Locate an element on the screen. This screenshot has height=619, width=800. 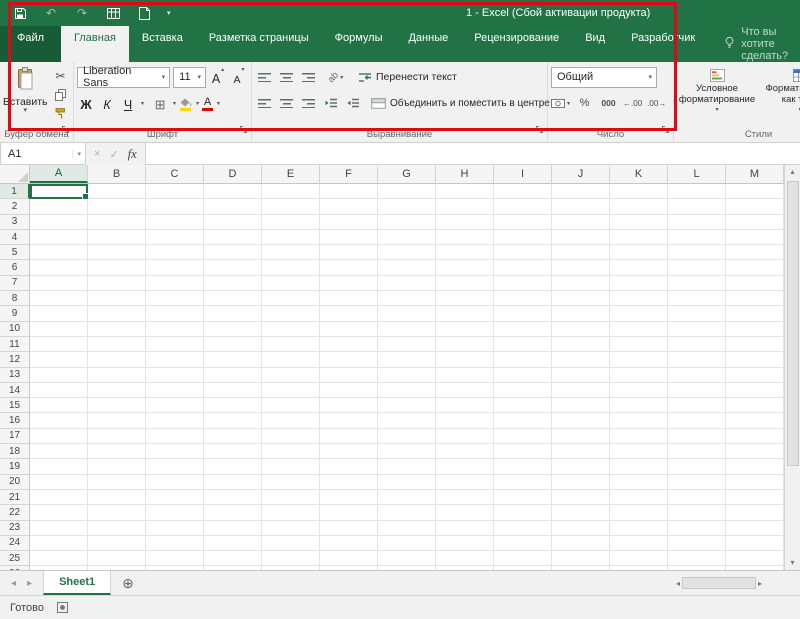
cell-L3 is located at coordinates (697, 222).